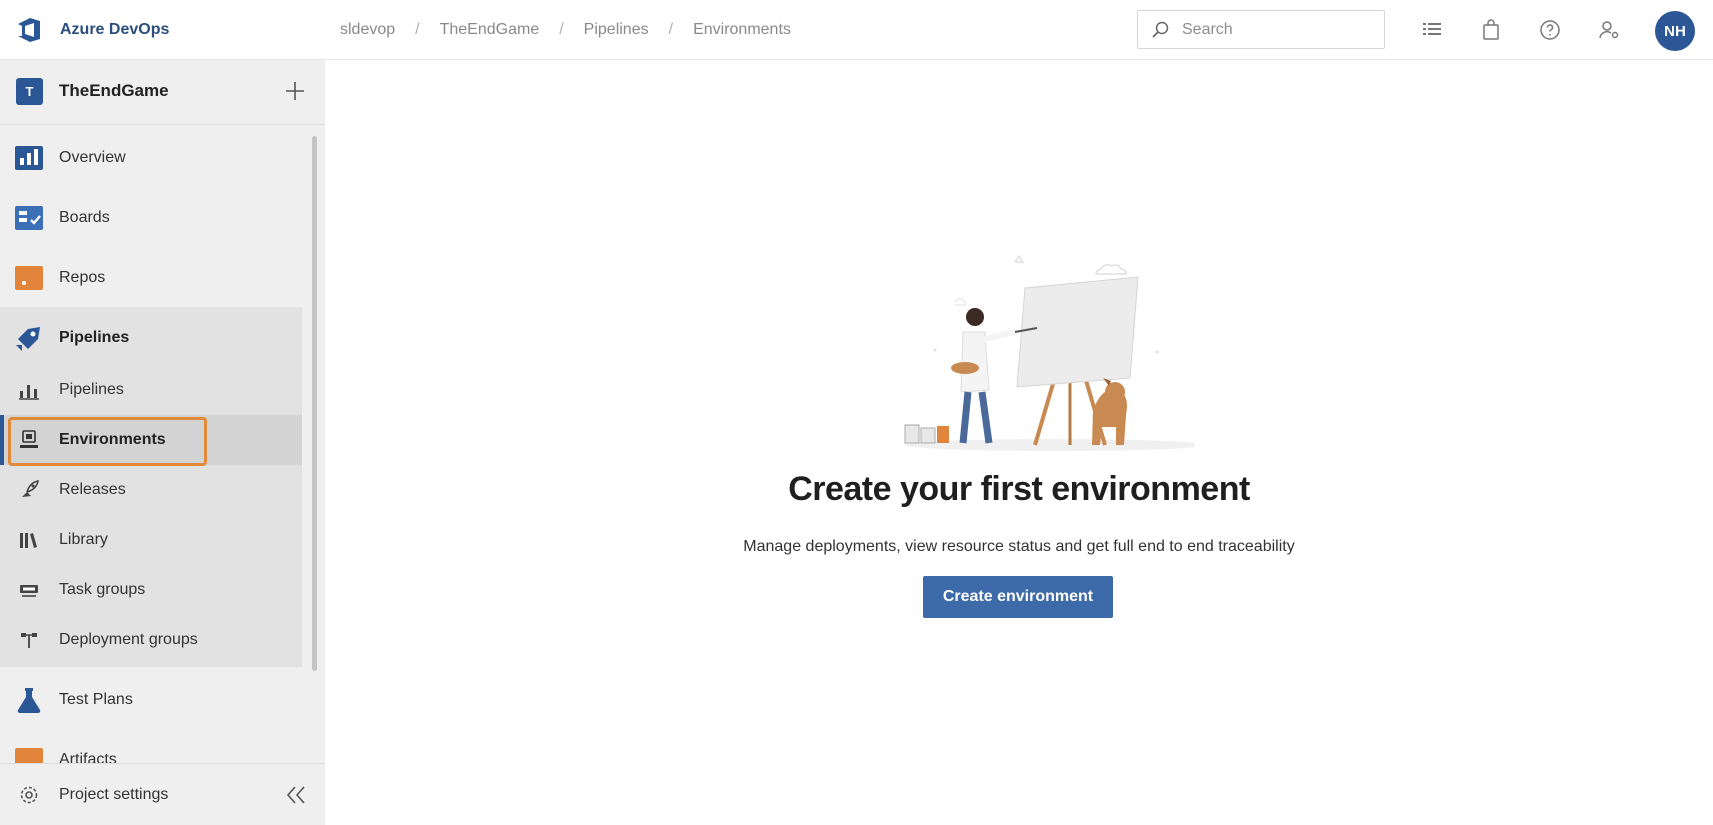 The height and width of the screenshot is (825, 1713). Describe the element at coordinates (28, 540) in the screenshot. I see `library-icon` at that location.